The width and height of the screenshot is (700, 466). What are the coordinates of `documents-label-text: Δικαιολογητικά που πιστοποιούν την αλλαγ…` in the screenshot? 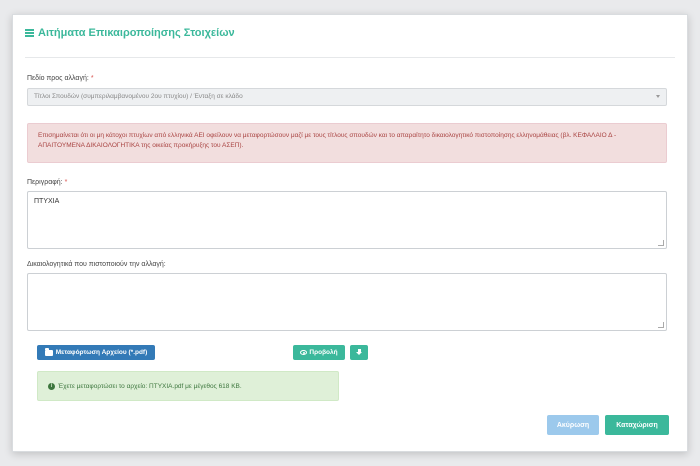 It's located at (96, 264).